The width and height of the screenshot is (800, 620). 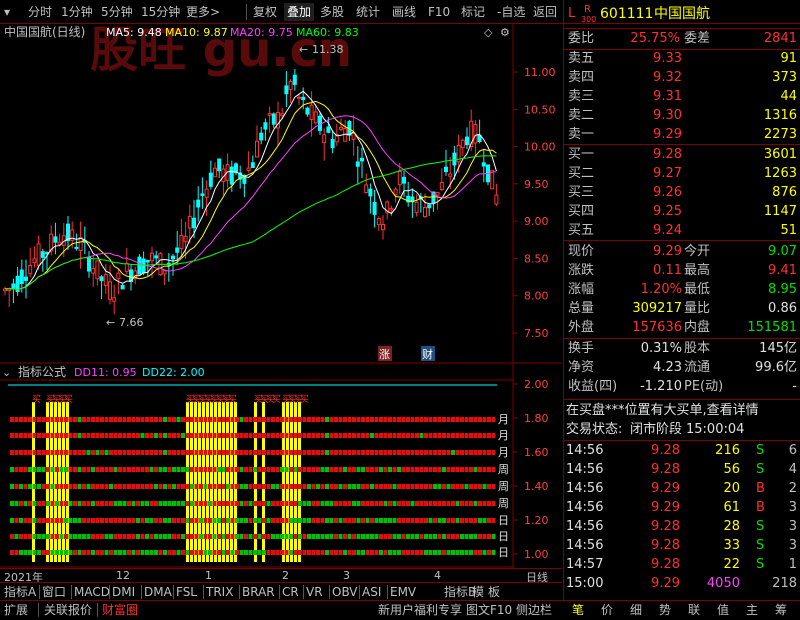 I want to click on indicator-tab-6: TRIX, so click(x=219, y=592).